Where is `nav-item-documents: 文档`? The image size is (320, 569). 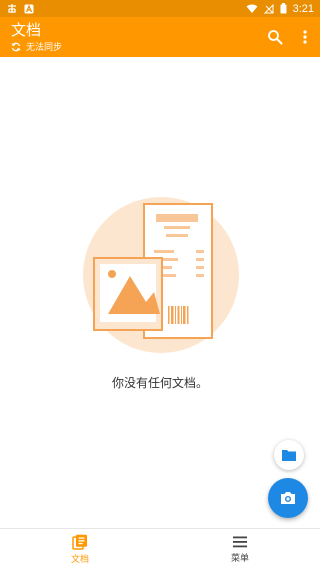 nav-item-documents: 文档 is located at coordinates (80, 549).